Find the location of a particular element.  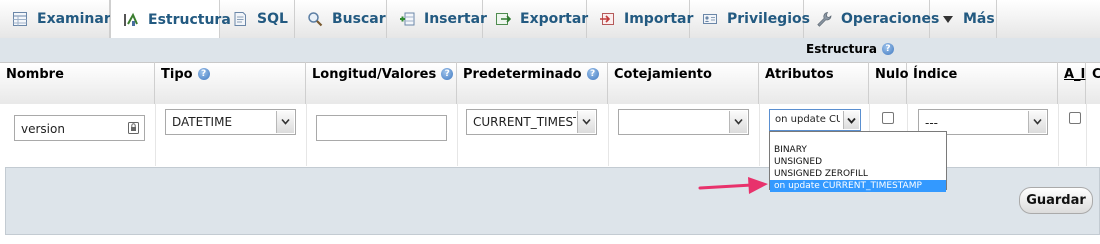

autofill-key-icon is located at coordinates (133, 128).